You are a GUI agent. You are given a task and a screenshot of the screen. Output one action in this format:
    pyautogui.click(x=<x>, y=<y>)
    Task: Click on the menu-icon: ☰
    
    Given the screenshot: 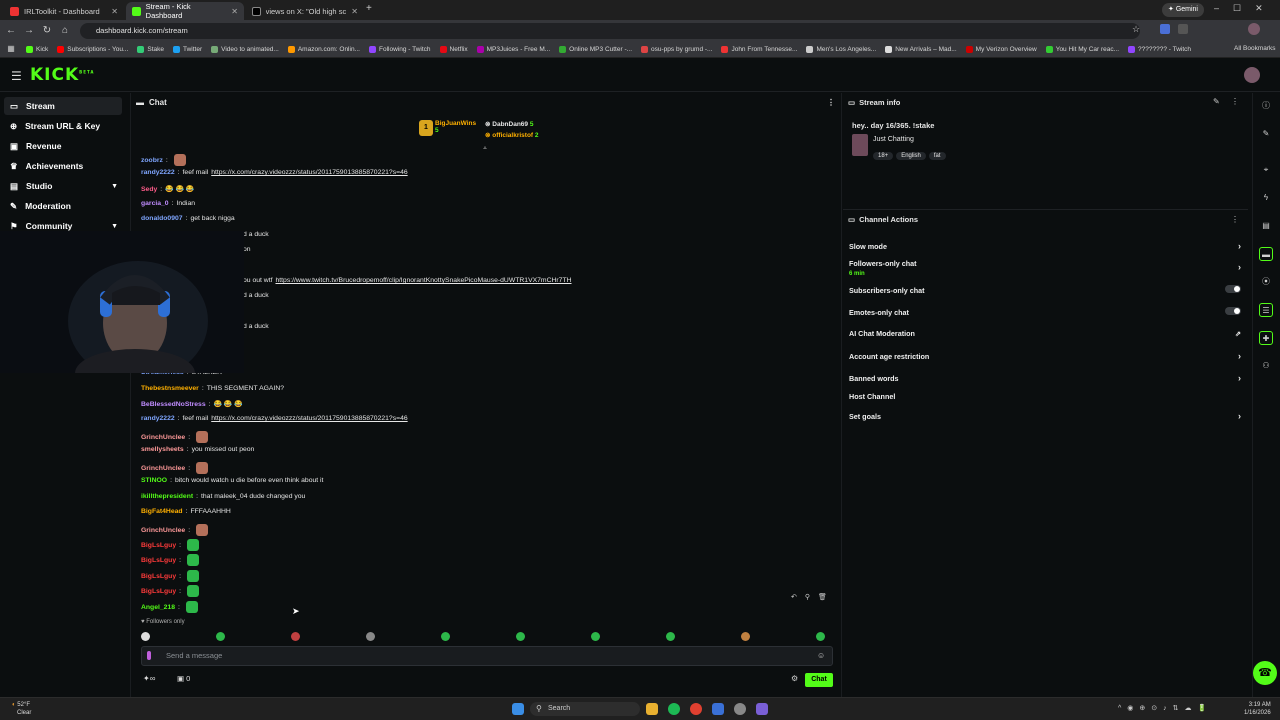 What is the action you would take?
    pyautogui.click(x=16, y=76)
    